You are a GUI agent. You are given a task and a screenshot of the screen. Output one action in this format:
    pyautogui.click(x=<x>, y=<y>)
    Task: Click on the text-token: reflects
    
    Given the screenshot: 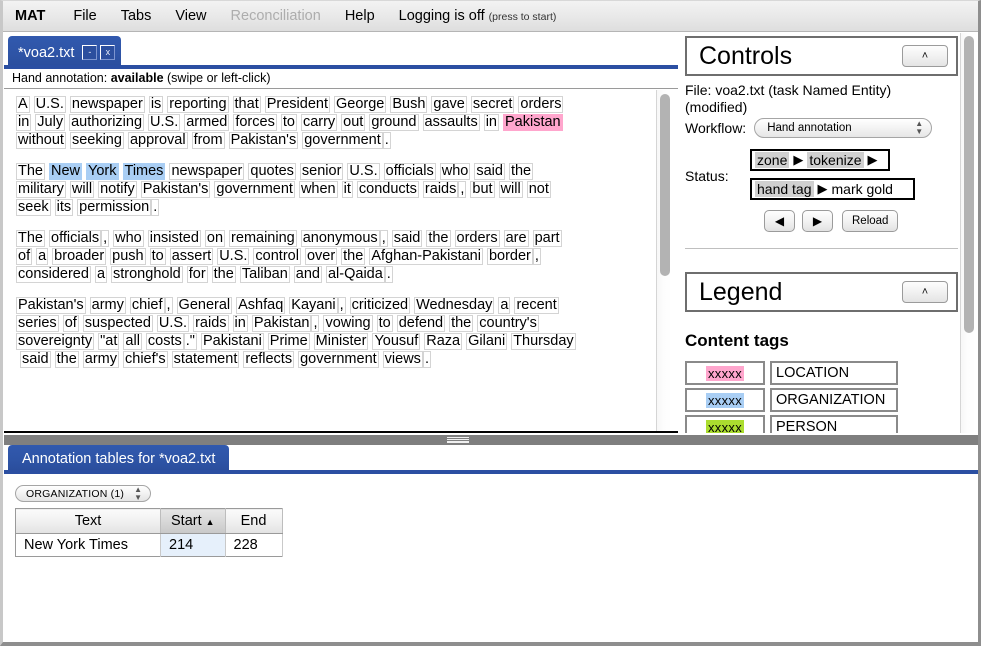 What is the action you would take?
    pyautogui.click(x=269, y=359)
    